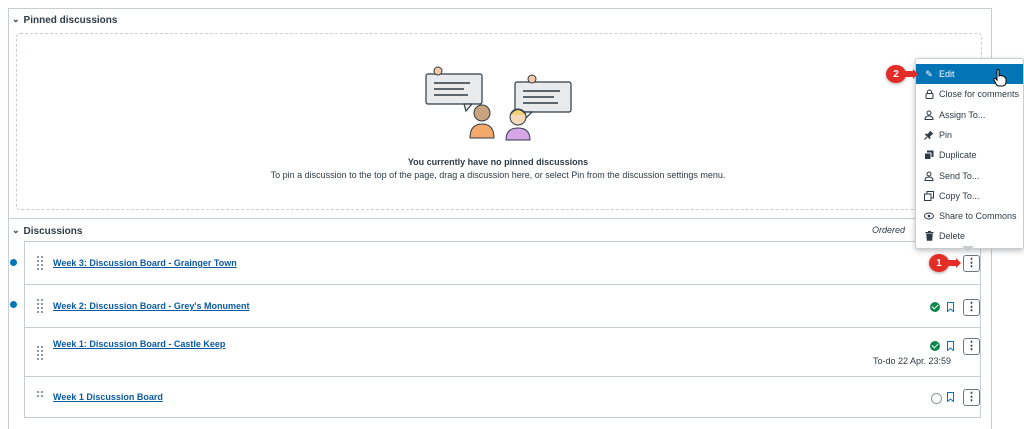 This screenshot has height=429, width=1024. Describe the element at coordinates (929, 216) in the screenshot. I see `commons-icon` at that location.